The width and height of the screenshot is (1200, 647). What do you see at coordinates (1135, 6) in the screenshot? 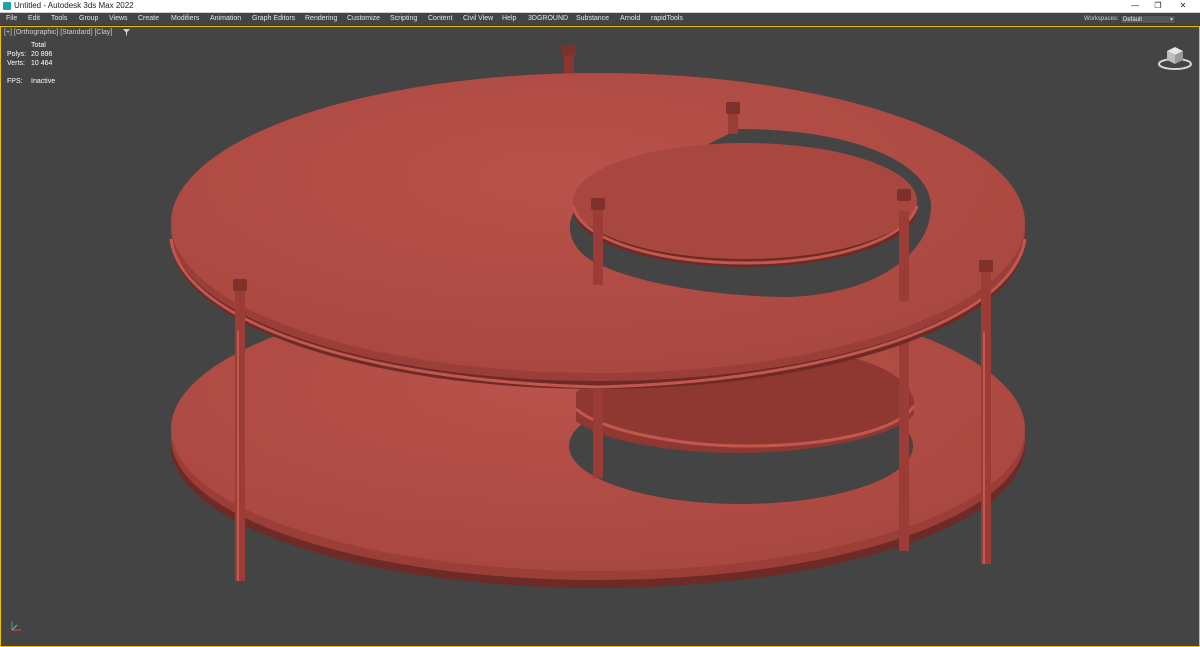
I see `minimize-button: —` at bounding box center [1135, 6].